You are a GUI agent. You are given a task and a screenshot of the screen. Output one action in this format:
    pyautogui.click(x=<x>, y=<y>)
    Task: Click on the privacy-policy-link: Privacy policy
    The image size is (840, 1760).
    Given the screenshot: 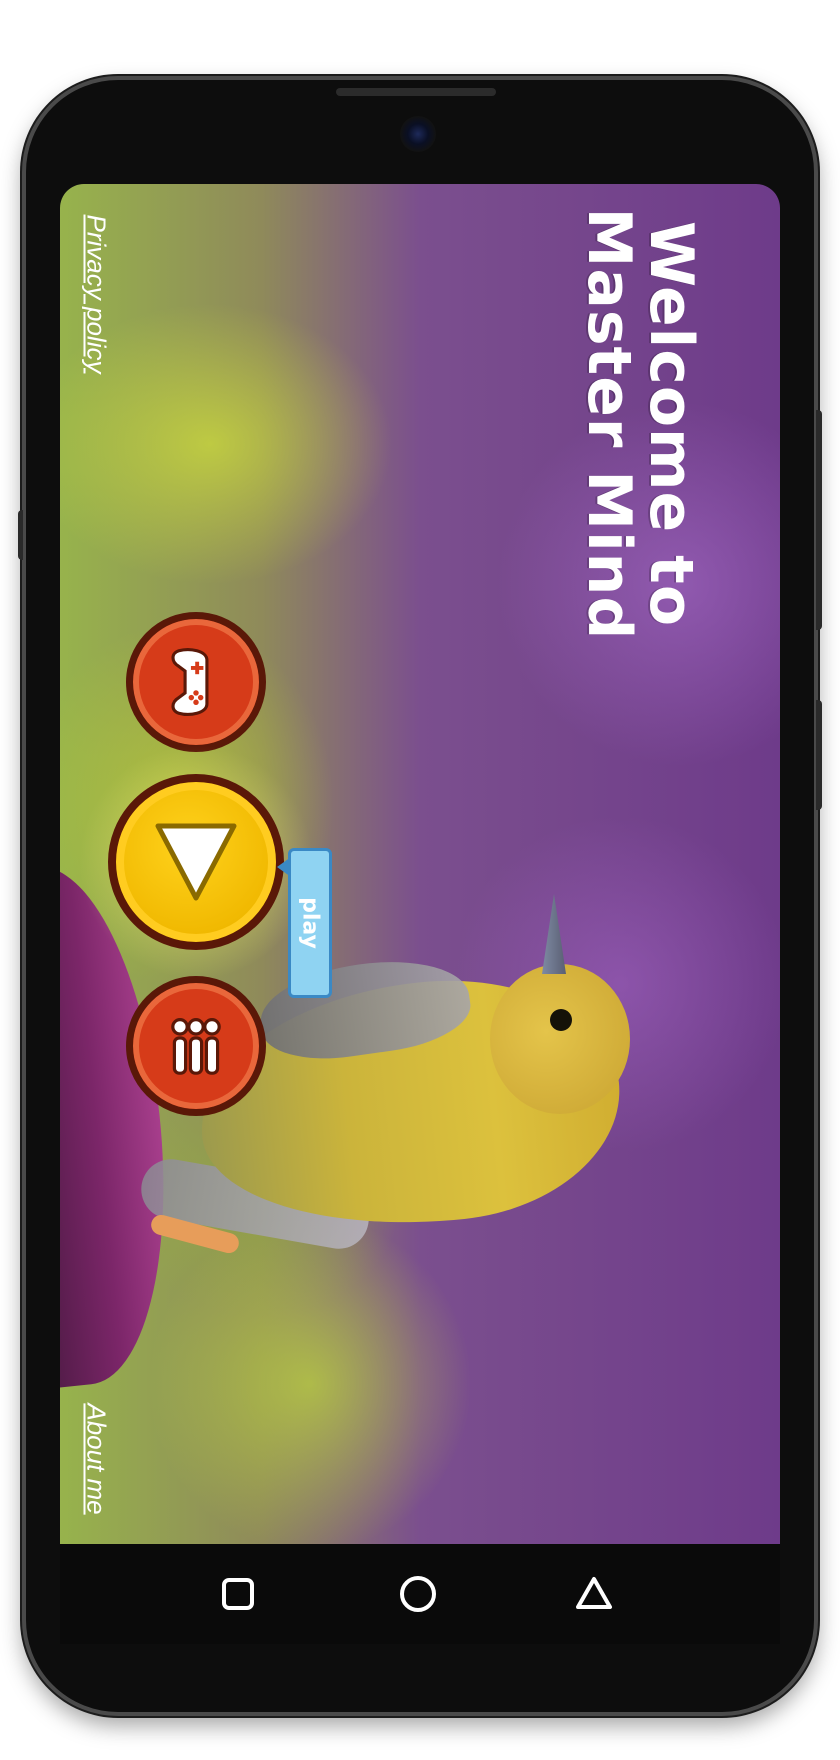 What is the action you would take?
    pyautogui.click(x=96, y=294)
    